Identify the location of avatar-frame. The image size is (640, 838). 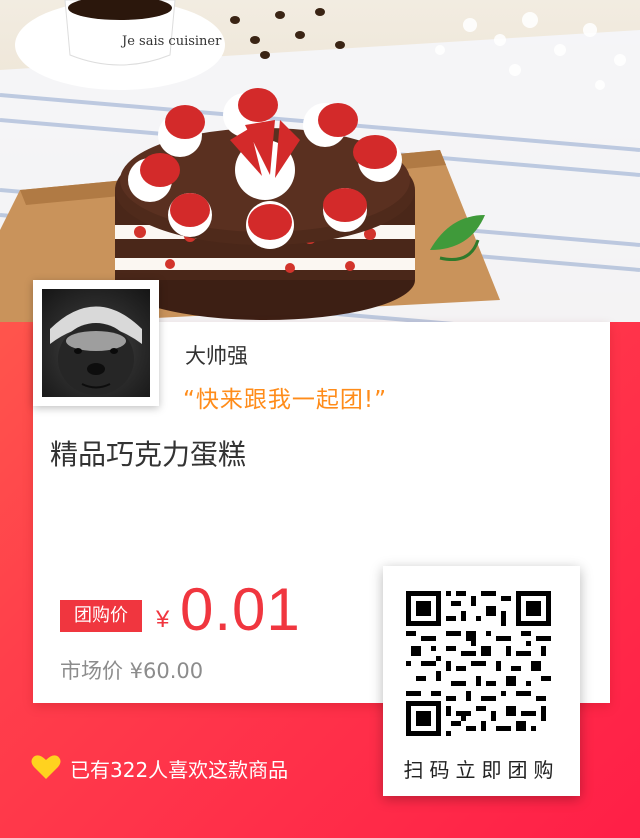
(96, 343).